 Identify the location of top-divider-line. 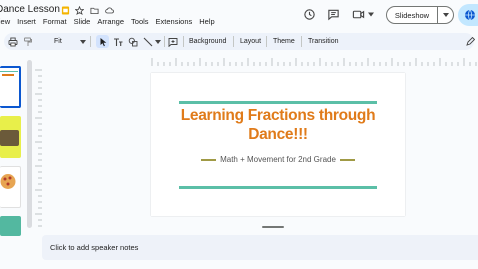
(278, 102).